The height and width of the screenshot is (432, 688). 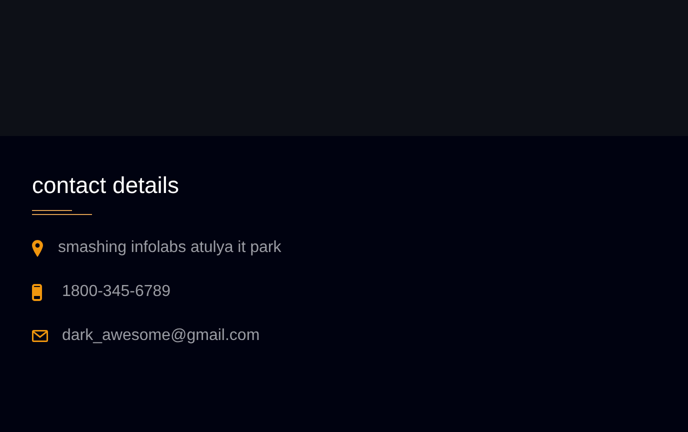 What do you see at coordinates (106, 185) in the screenshot?
I see `section-heading: contact details` at bounding box center [106, 185].